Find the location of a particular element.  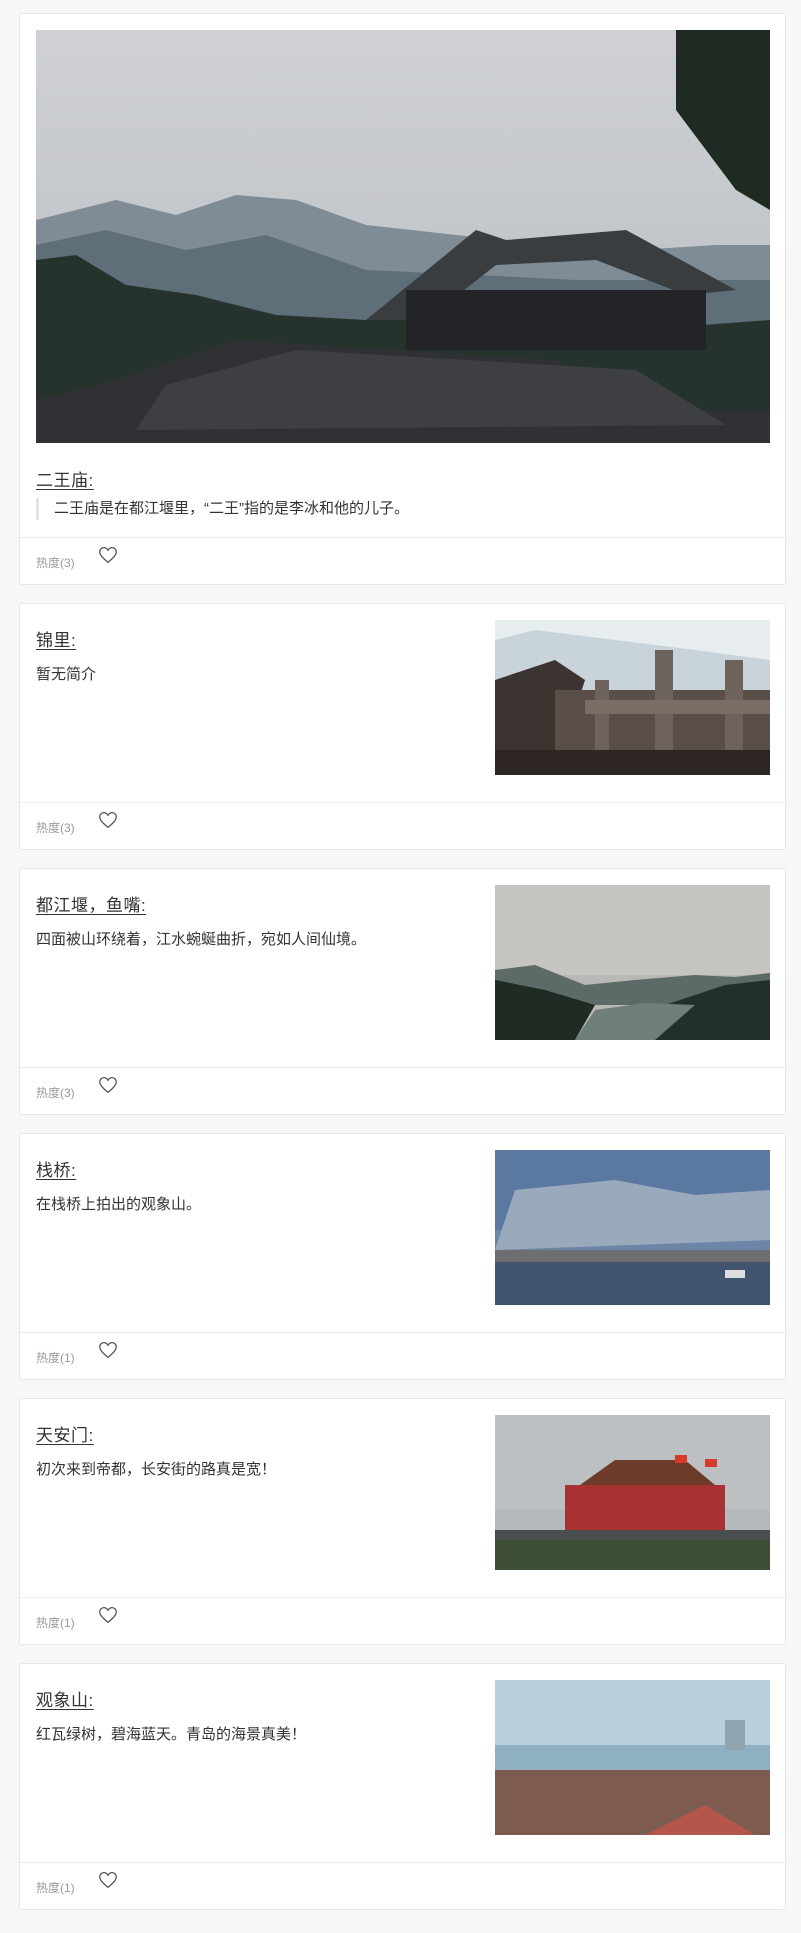

post-title: 天安门: is located at coordinates (65, 1433).